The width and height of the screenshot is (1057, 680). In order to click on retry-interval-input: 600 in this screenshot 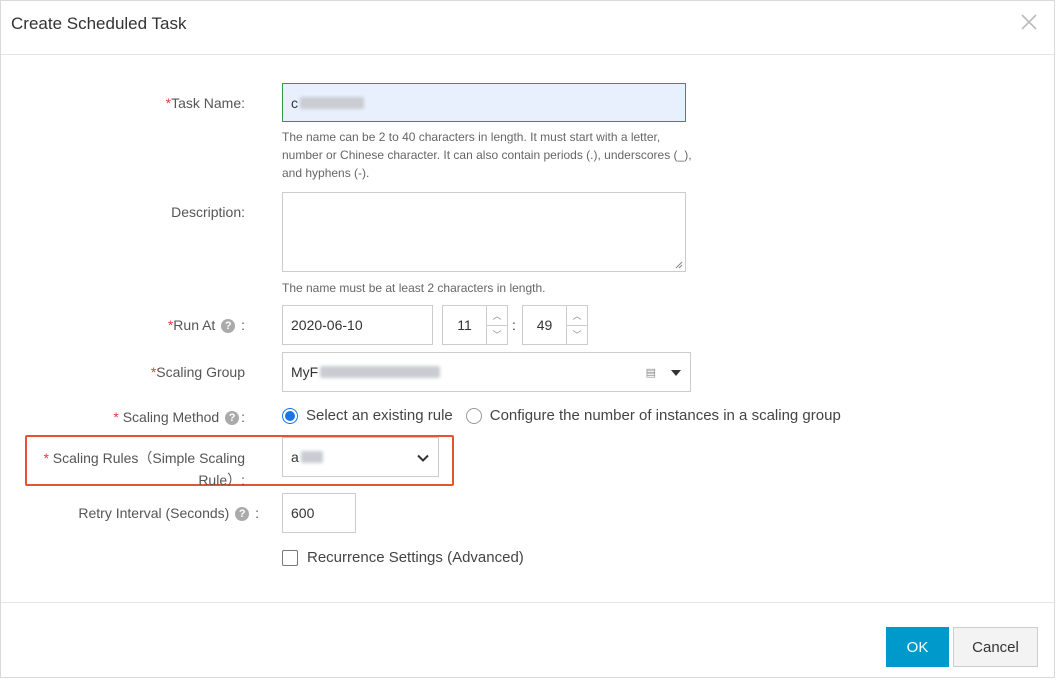, I will do `click(319, 513)`.